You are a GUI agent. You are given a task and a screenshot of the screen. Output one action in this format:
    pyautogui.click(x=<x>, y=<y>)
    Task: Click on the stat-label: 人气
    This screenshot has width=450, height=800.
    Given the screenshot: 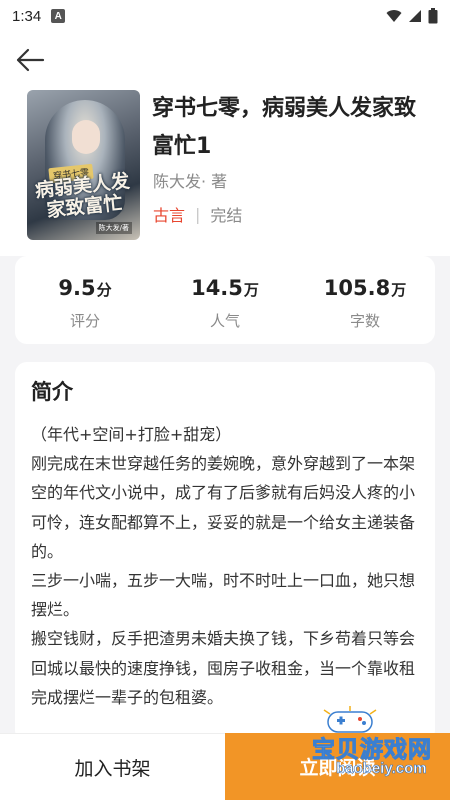 What is the action you would take?
    pyautogui.click(x=224, y=321)
    